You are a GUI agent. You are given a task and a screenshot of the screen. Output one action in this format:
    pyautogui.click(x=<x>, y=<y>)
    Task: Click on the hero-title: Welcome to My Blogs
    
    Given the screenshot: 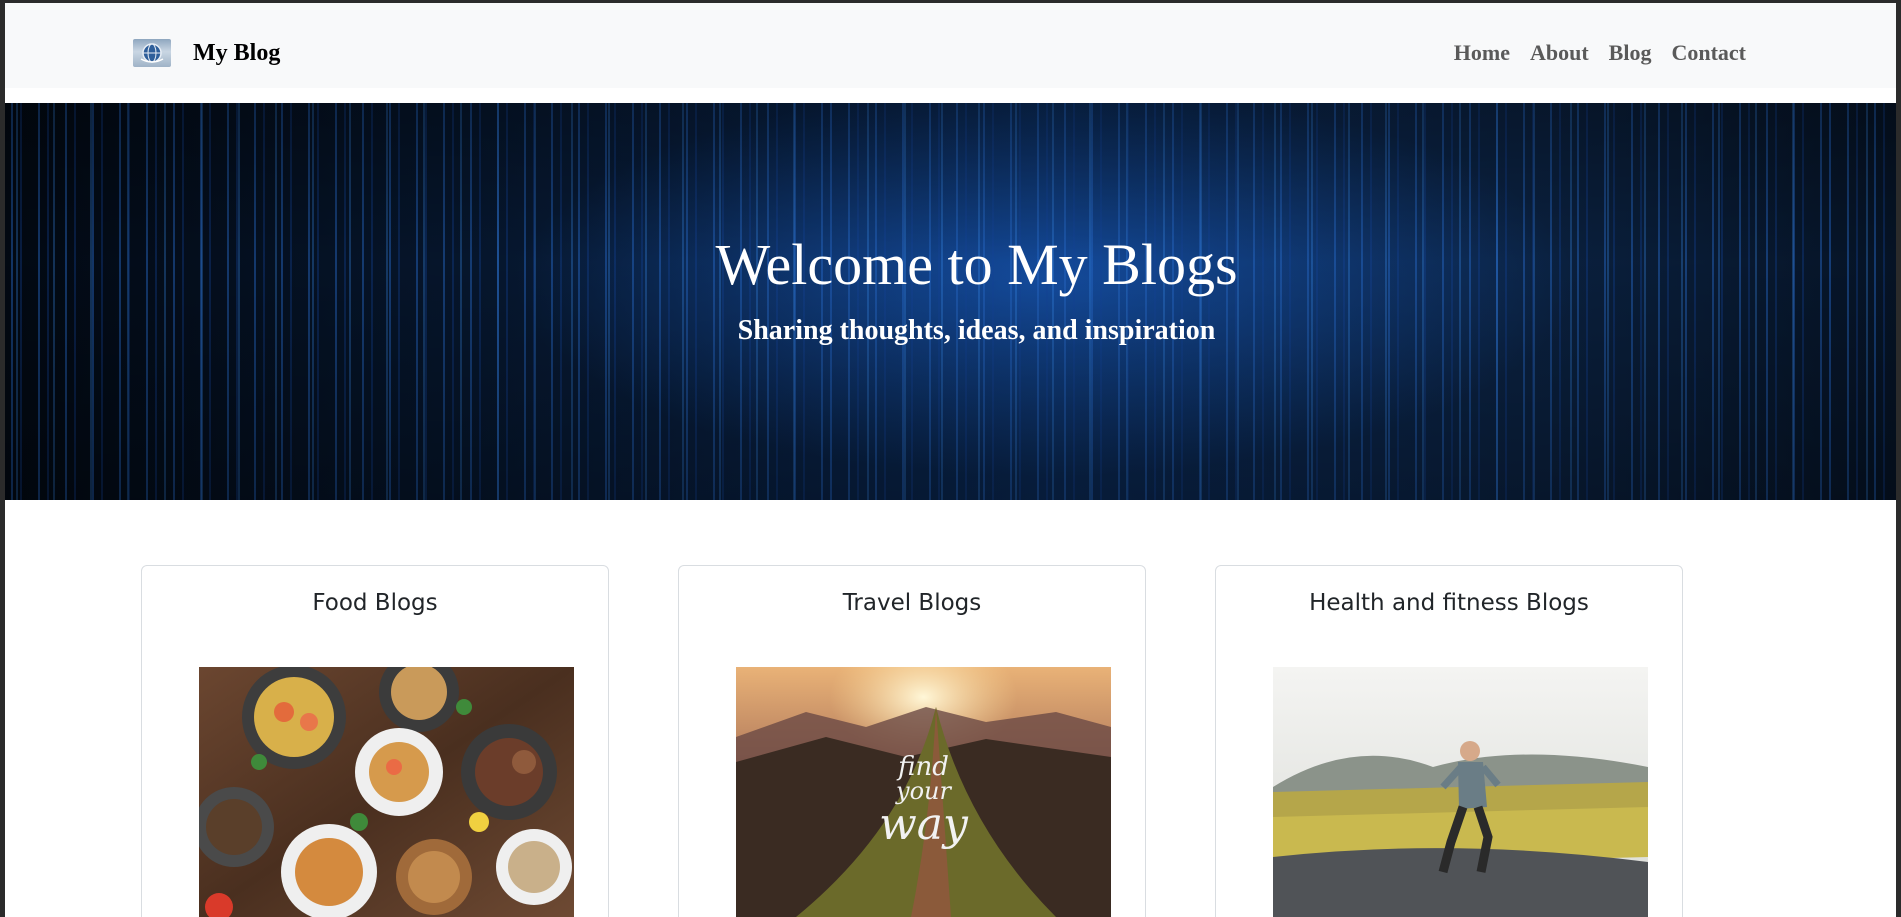 What is the action you would take?
    pyautogui.click(x=976, y=264)
    